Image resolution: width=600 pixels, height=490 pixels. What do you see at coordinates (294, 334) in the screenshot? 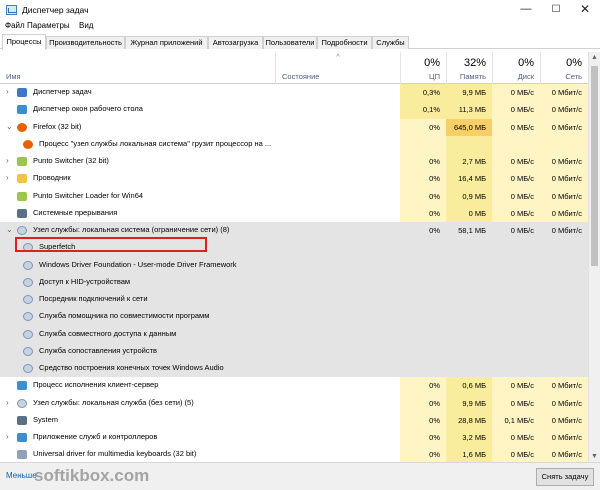
I see `table-row: Служба совместного доступа к данным` at bounding box center [294, 334].